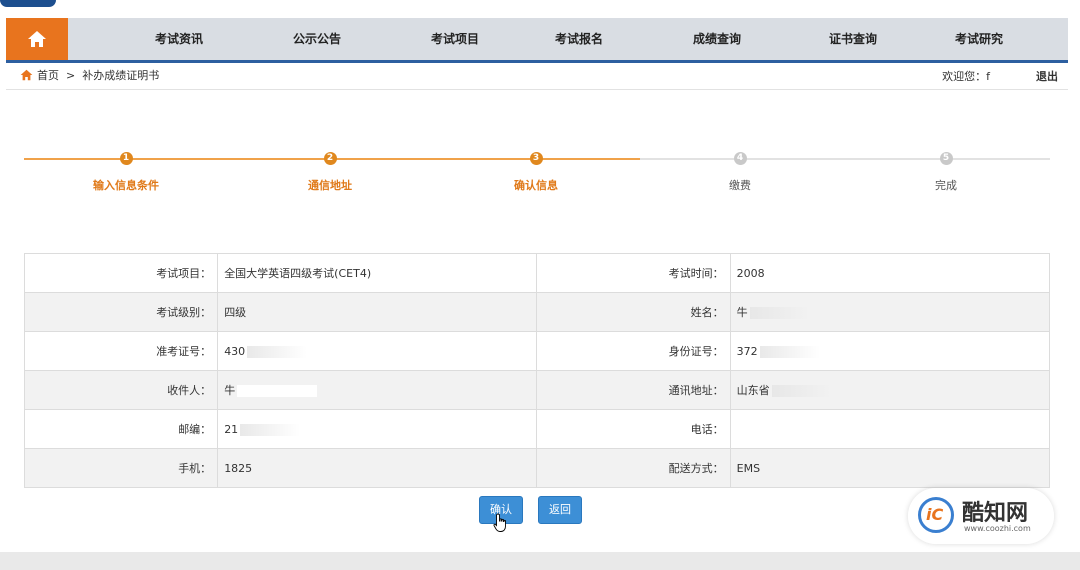 This screenshot has width=1080, height=570. Describe the element at coordinates (946, 172) in the screenshot. I see `step-5: 5 完成` at that location.